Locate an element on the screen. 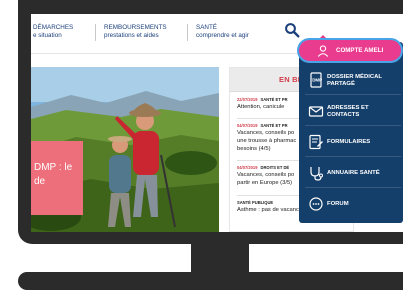  menu-item-formulaires: FORMULAIRES is located at coordinates (353, 142).